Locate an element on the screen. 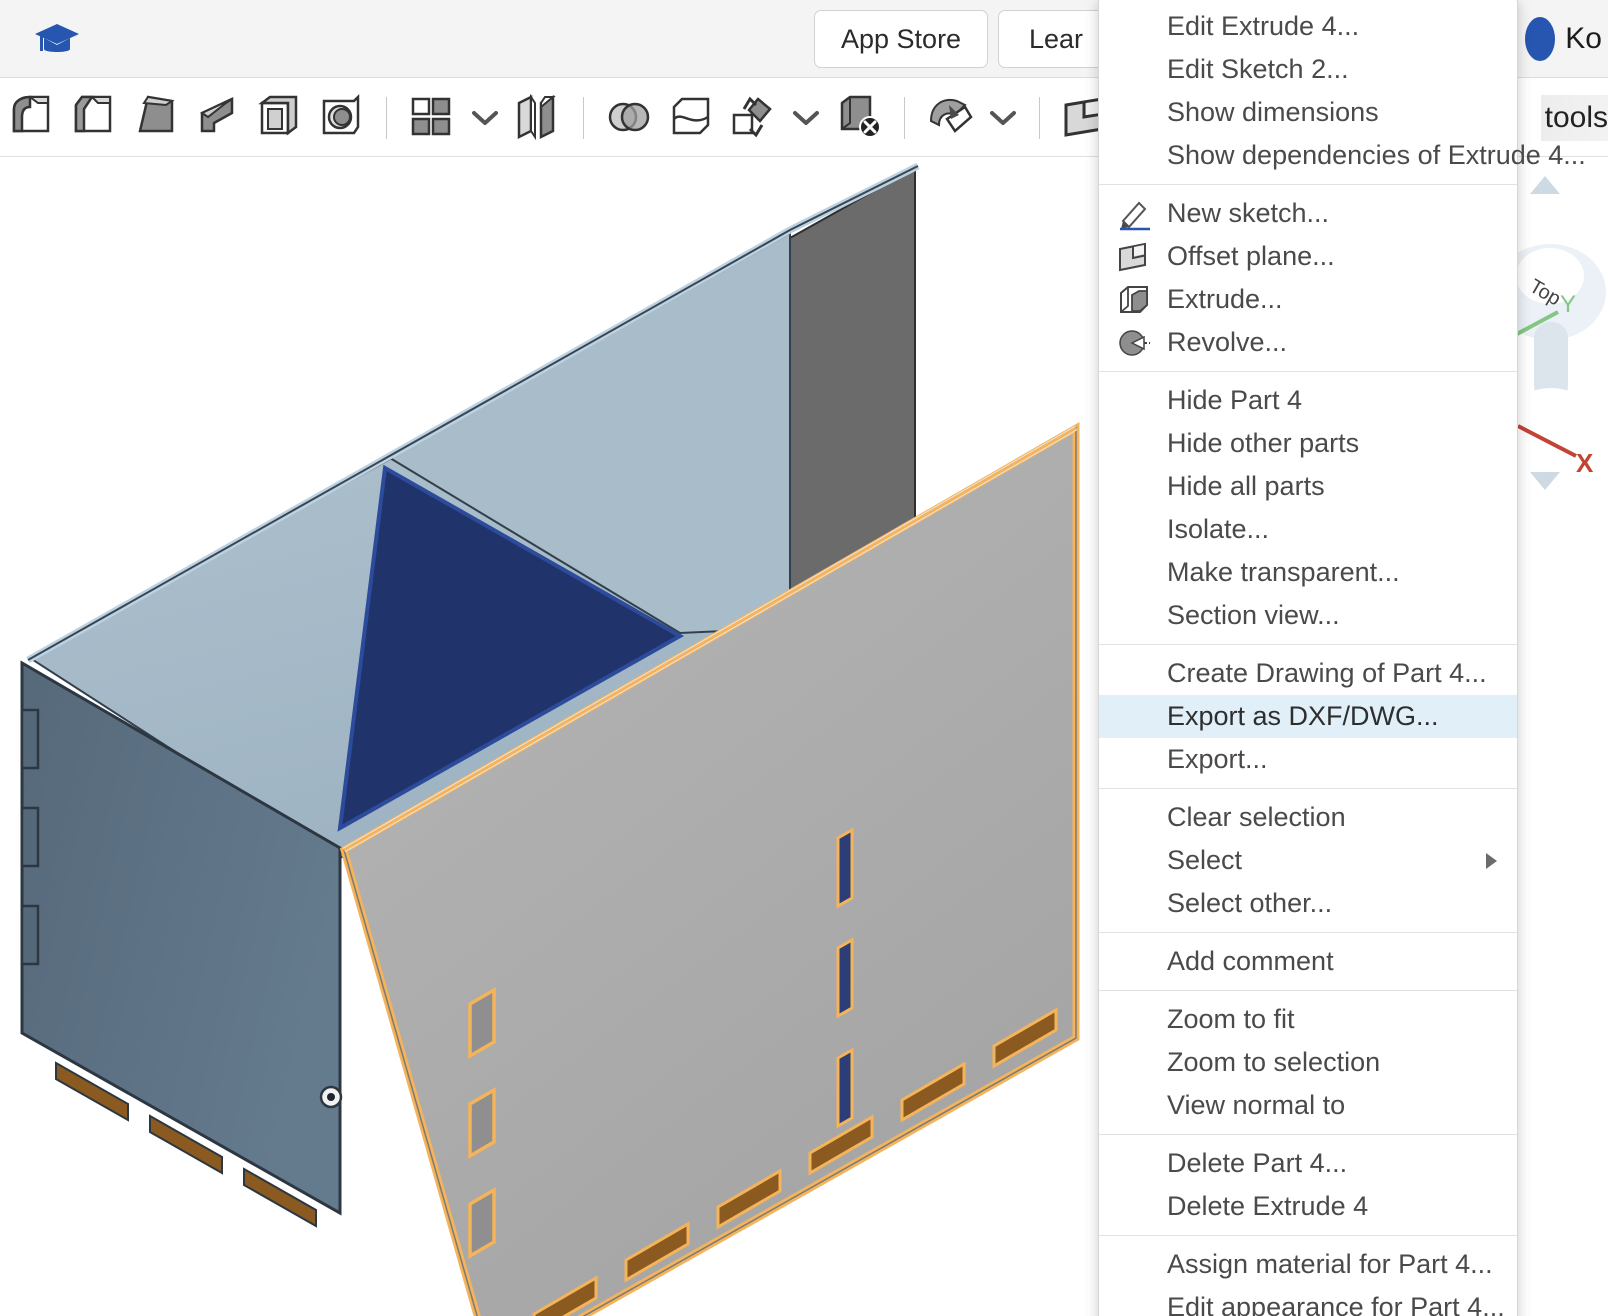 The width and height of the screenshot is (1608, 1316). submenu-arrow-icon is located at coordinates (1491, 860).